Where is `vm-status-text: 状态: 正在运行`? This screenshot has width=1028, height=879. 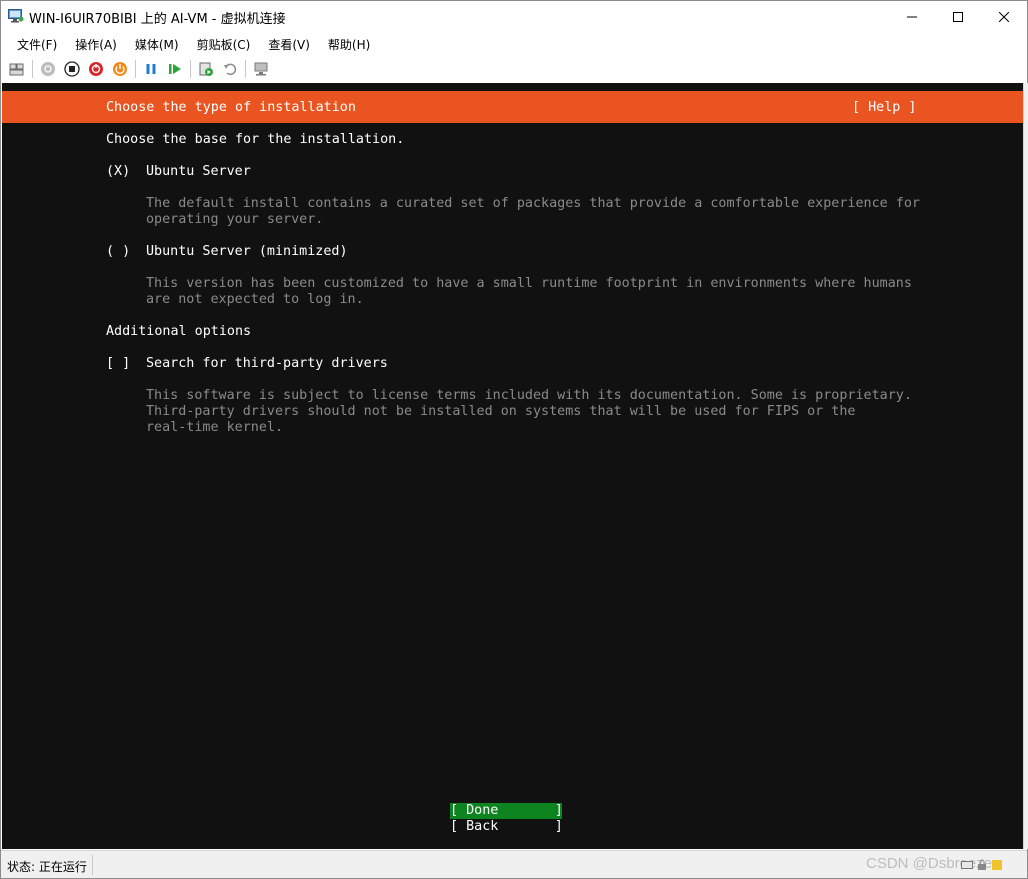 vm-status-text: 状态: 正在运行 is located at coordinates (47, 867).